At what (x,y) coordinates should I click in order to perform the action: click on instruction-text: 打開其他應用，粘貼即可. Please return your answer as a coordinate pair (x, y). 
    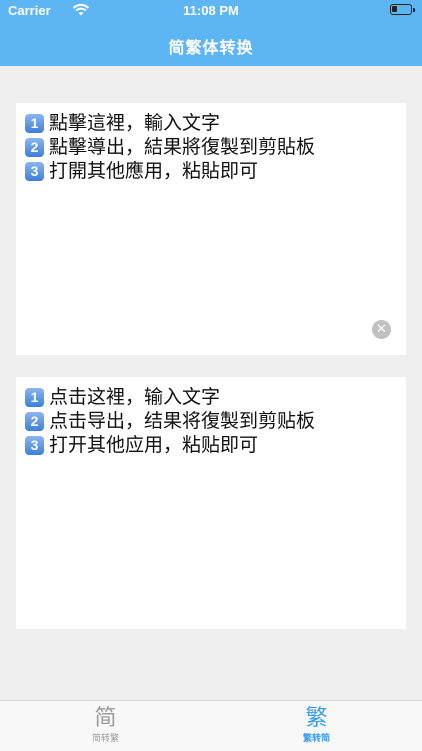
    Looking at the image, I should click on (154, 171).